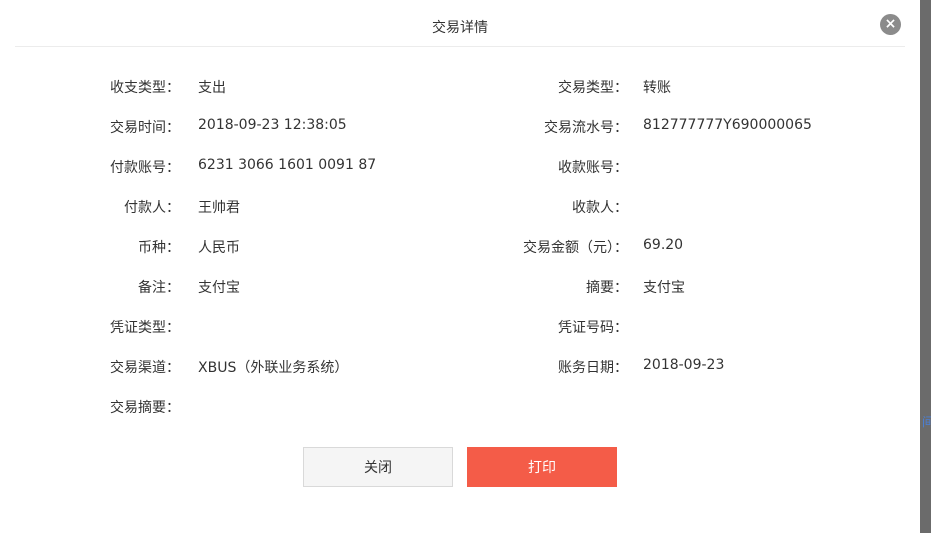 The height and width of the screenshot is (533, 931). Describe the element at coordinates (663, 245) in the screenshot. I see `amount-value: 69.20` at that location.